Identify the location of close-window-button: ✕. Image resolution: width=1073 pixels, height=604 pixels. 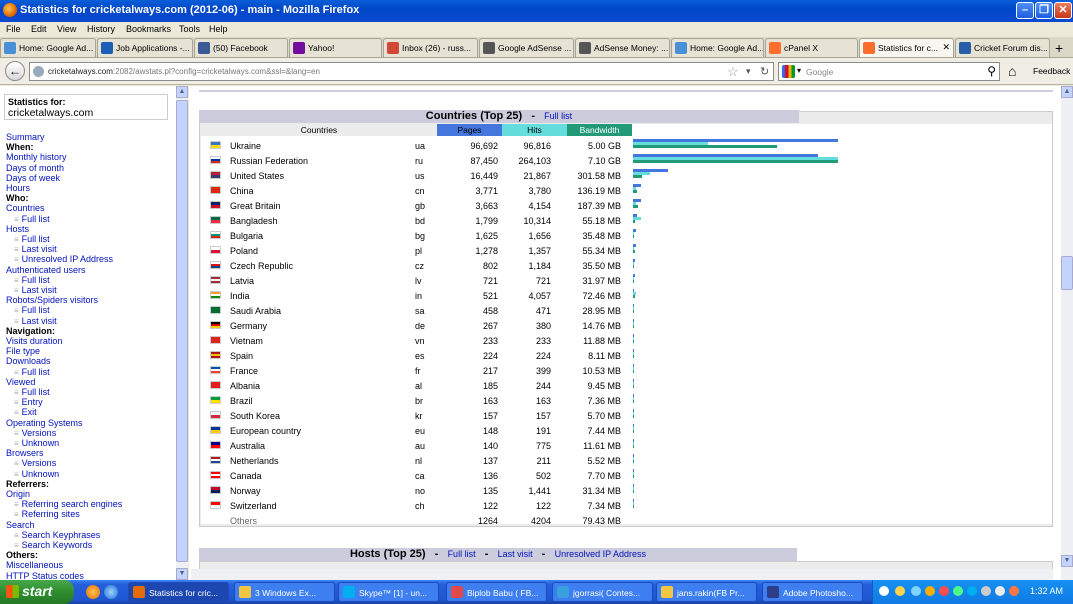
(1063, 10).